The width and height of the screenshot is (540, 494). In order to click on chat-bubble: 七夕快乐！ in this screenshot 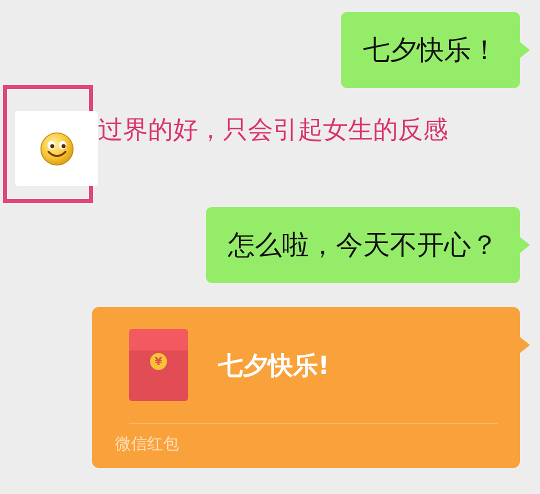, I will do `click(430, 50)`.